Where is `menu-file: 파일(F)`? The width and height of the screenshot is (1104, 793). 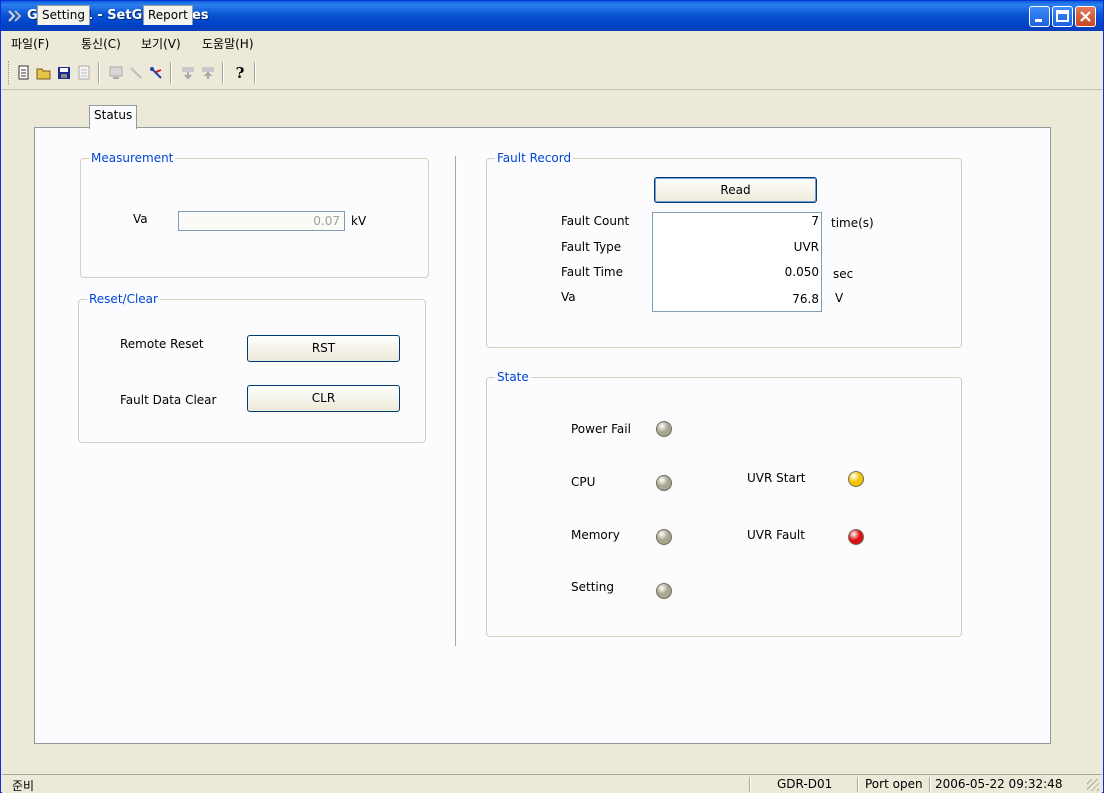
menu-file: 파일(F) is located at coordinates (30, 43).